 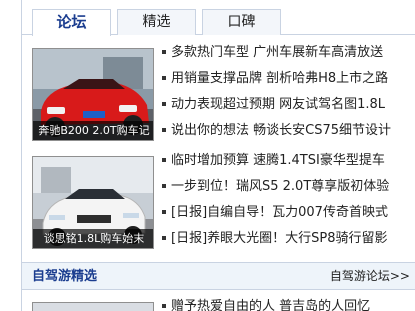 What do you see at coordinates (218, 276) in the screenshot?
I see `section-header: 自驾游精选 自驾游论坛>>` at bounding box center [218, 276].